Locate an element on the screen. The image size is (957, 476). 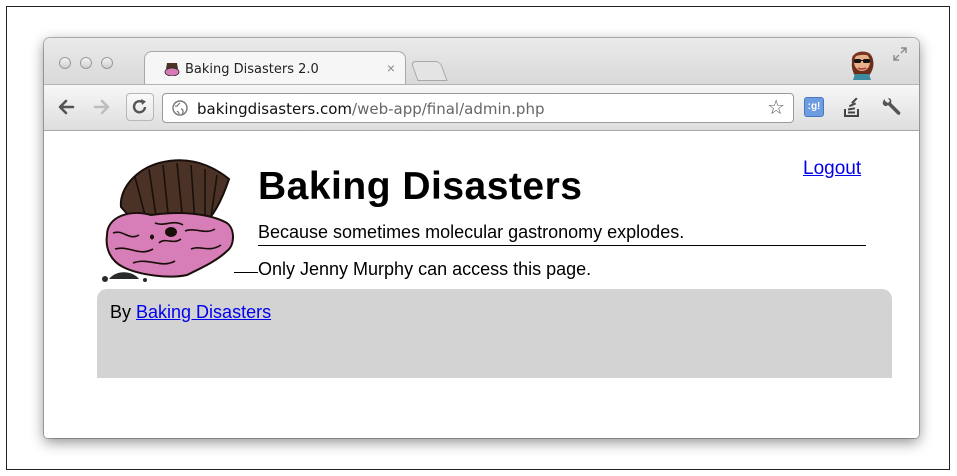
header-divider is located at coordinates (562, 245).